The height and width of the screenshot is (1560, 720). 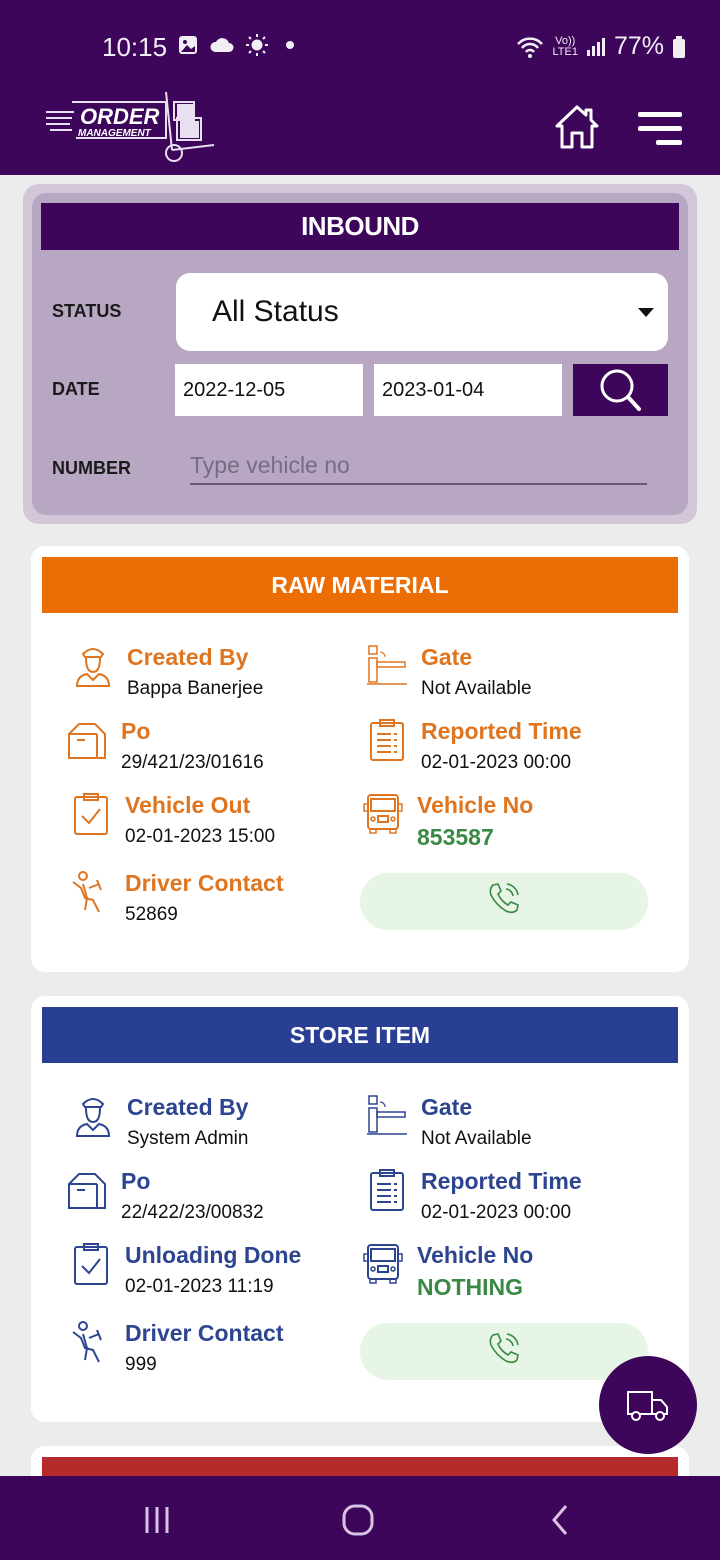 I want to click on battery-icon, so click(x=679, y=46).